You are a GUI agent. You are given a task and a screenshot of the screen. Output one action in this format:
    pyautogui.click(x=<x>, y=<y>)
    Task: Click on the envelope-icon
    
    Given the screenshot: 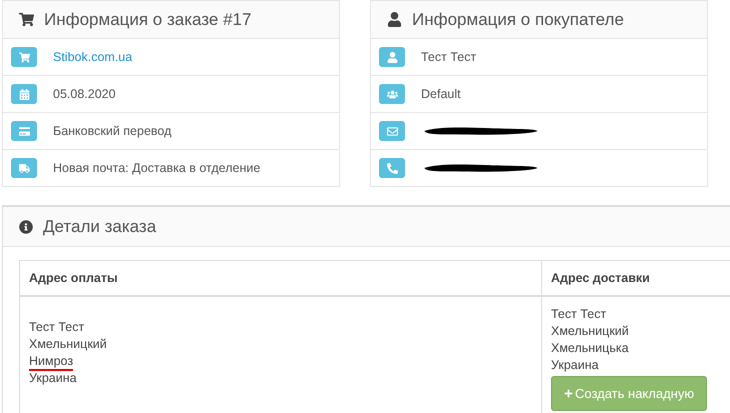 What is the action you would take?
    pyautogui.click(x=392, y=131)
    